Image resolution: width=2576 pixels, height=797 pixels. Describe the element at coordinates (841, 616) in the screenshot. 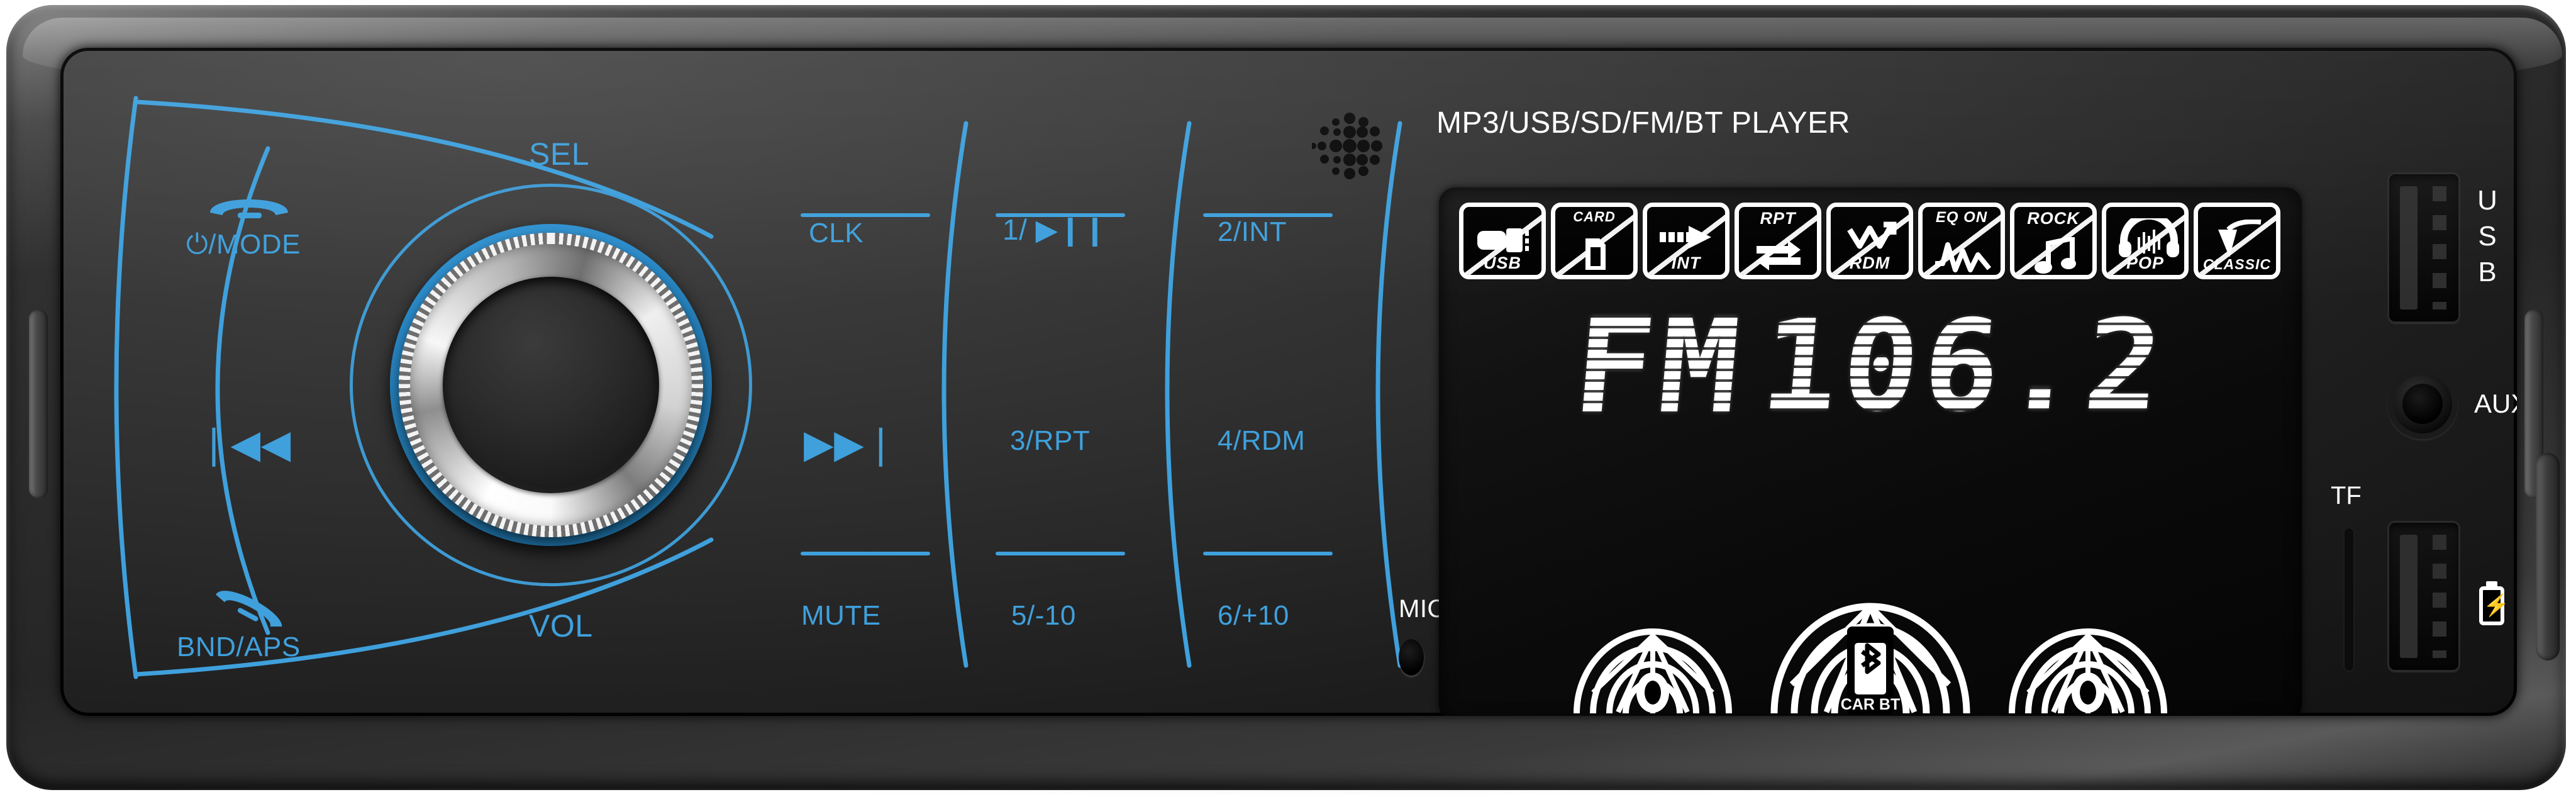

I see `mute-button: MUTE` at that location.